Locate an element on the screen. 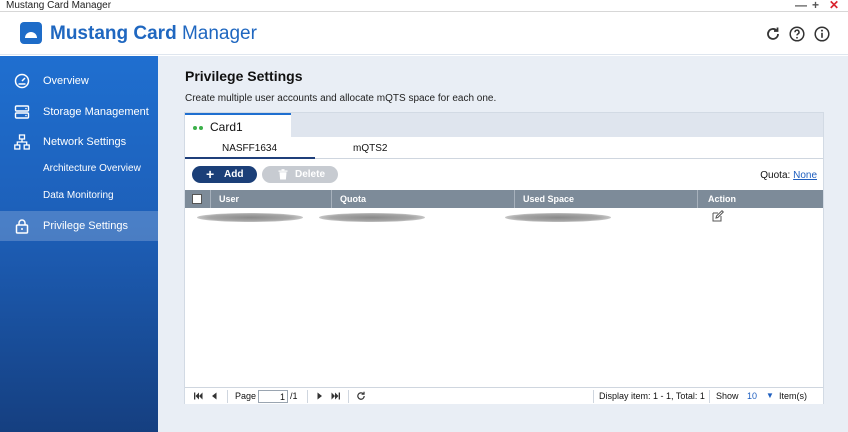  plus-icon: + is located at coordinates (210, 174).